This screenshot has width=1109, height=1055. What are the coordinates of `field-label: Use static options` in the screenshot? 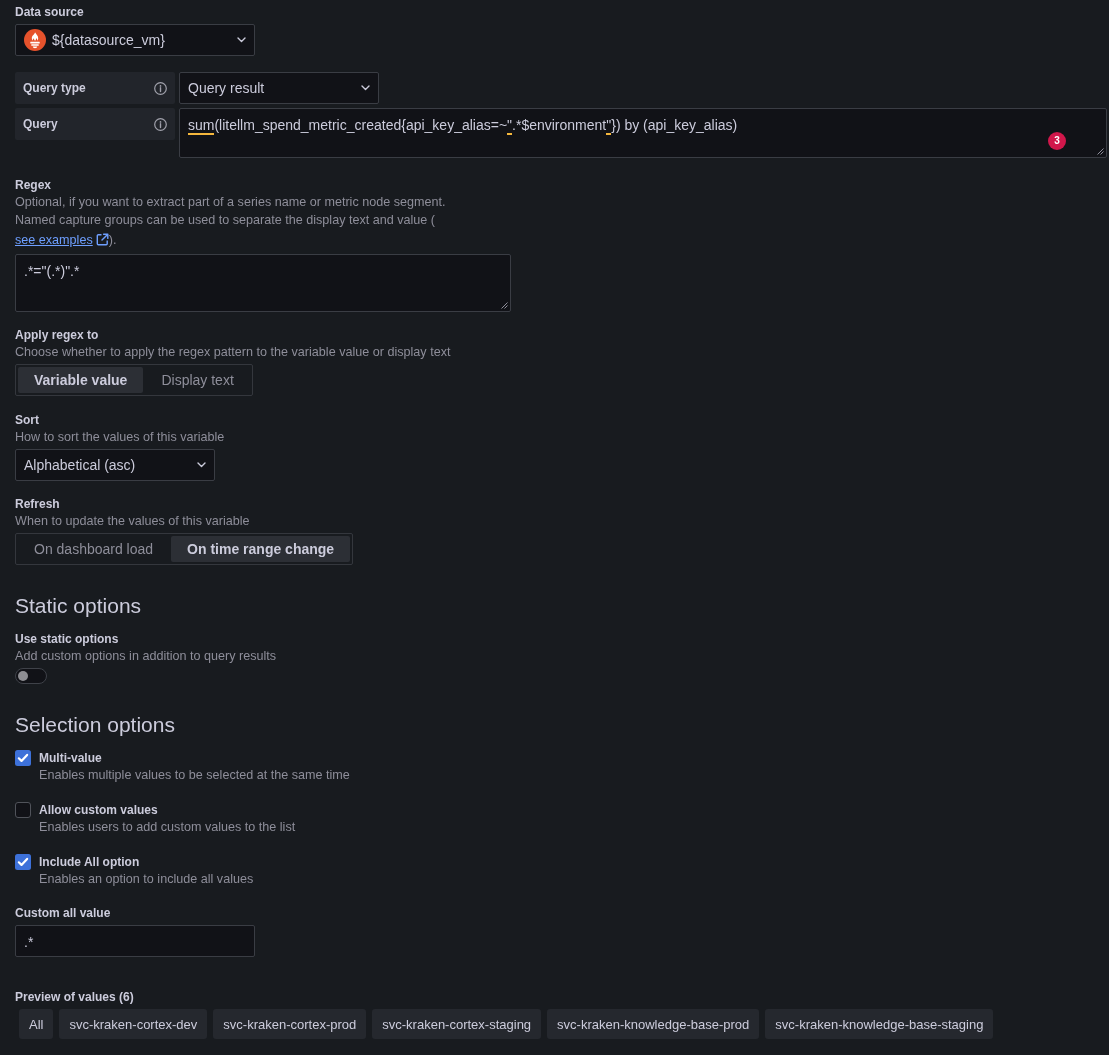 It's located at (67, 639).